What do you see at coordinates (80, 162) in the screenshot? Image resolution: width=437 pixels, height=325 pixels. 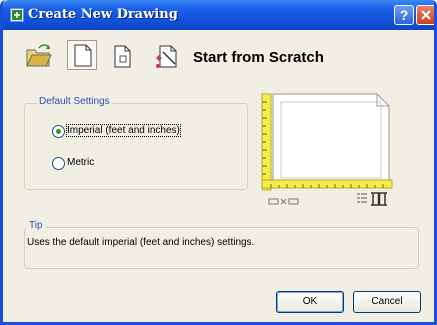 I see `metric-option-label: Metric` at bounding box center [80, 162].